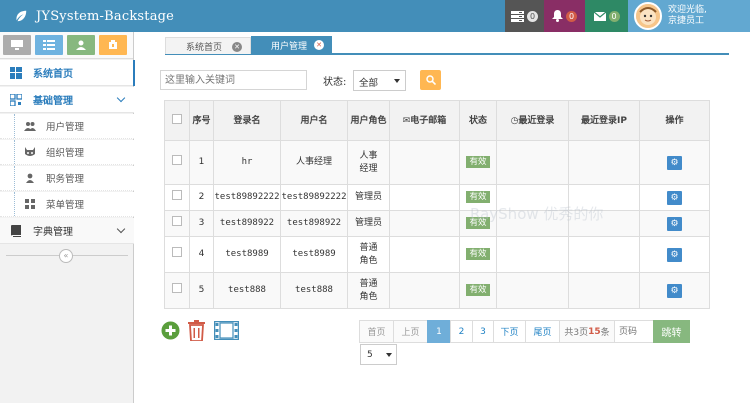  Describe the element at coordinates (368, 120) in the screenshot. I see `column-header-role: 用户角色` at that location.